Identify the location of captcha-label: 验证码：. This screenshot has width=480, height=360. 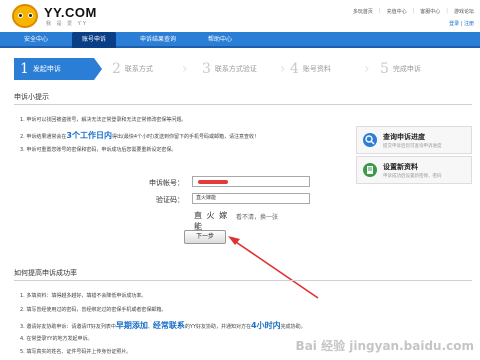
(170, 200).